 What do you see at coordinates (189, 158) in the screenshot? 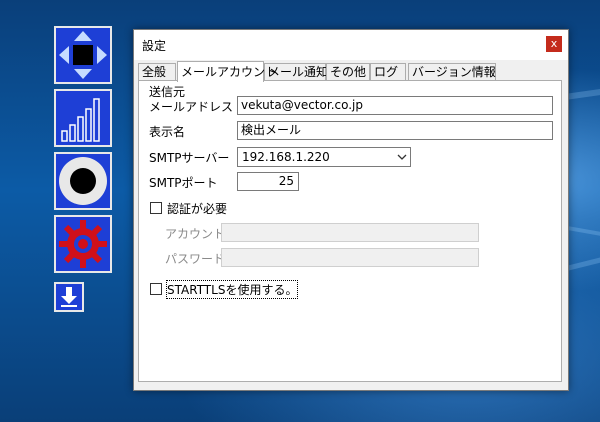
I see `smtp-server-label: SMTPサーバー` at bounding box center [189, 158].